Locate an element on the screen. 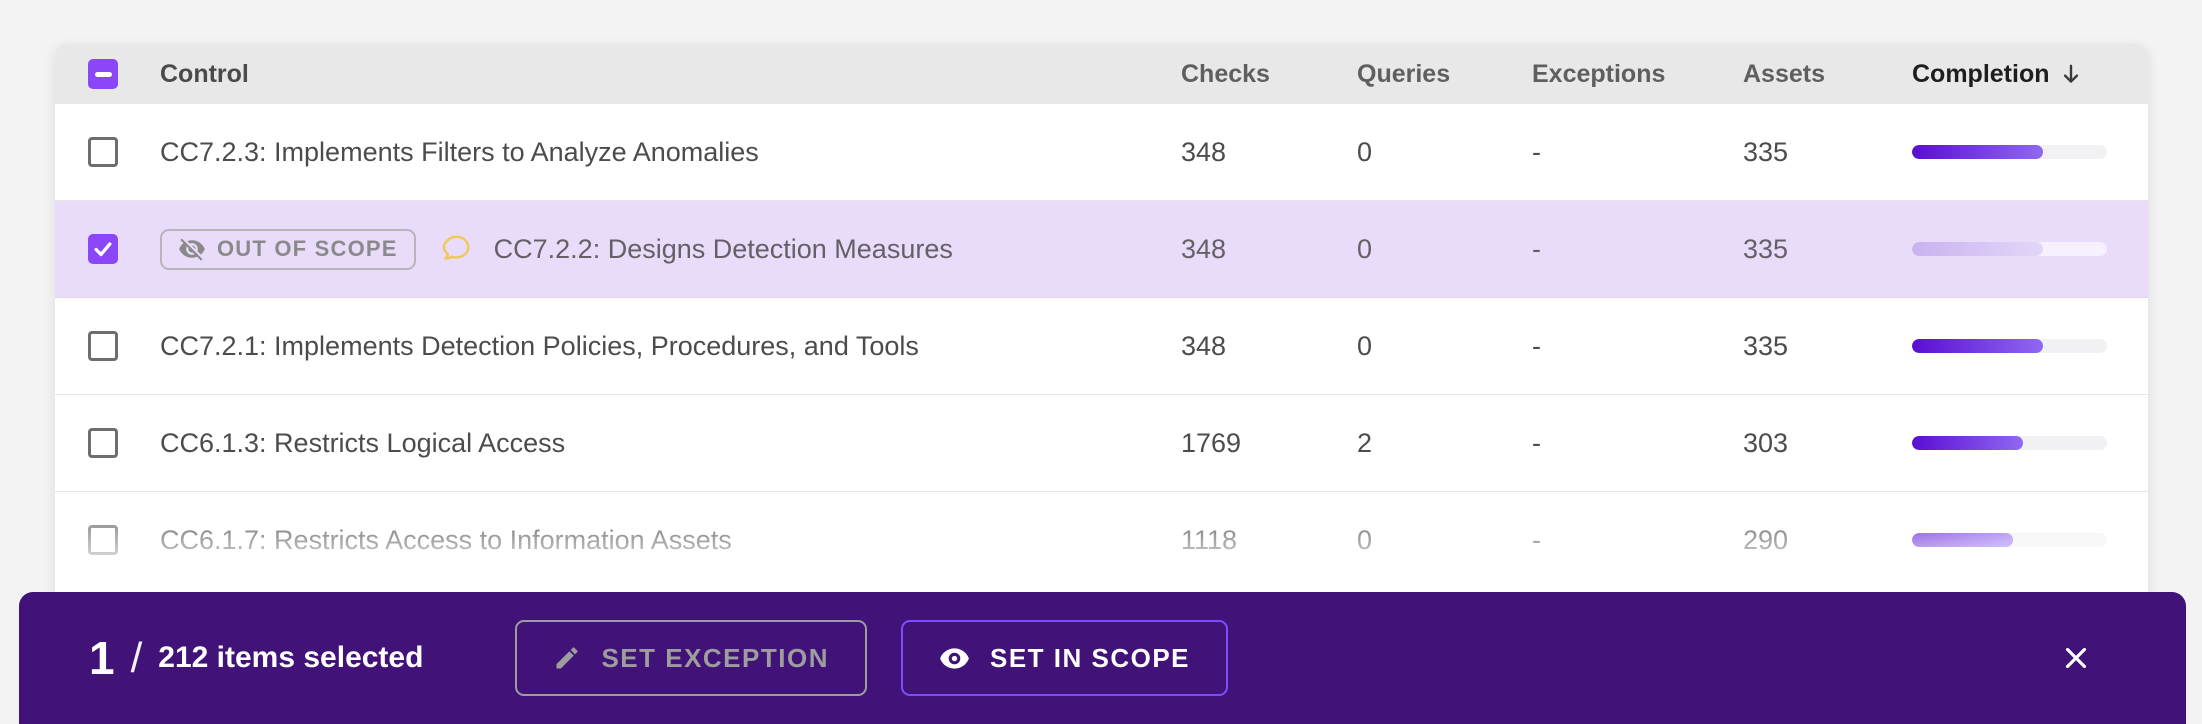  comment-bubble-icon is located at coordinates (455, 249).